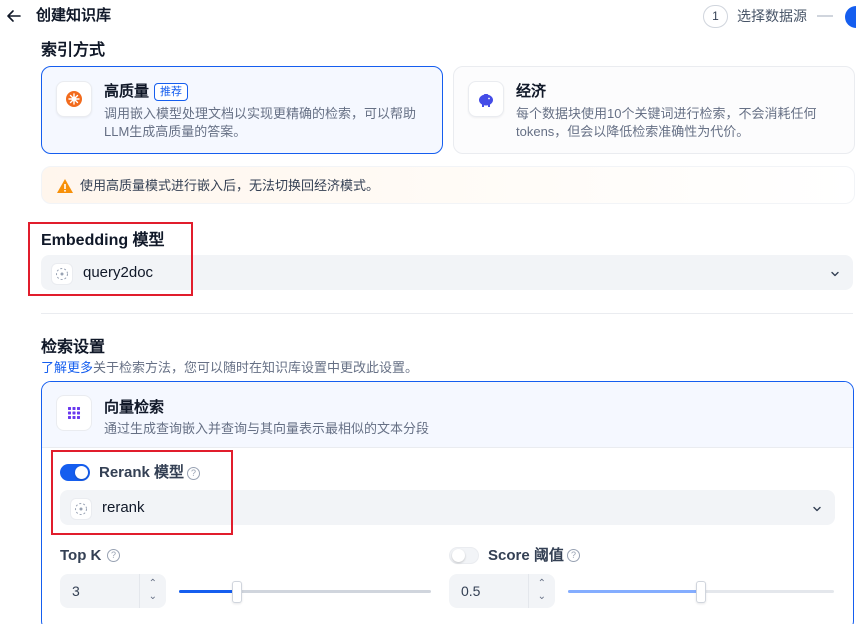  What do you see at coordinates (134, 407) in the screenshot?
I see `vector-search-title: 向量检索` at bounding box center [134, 407].